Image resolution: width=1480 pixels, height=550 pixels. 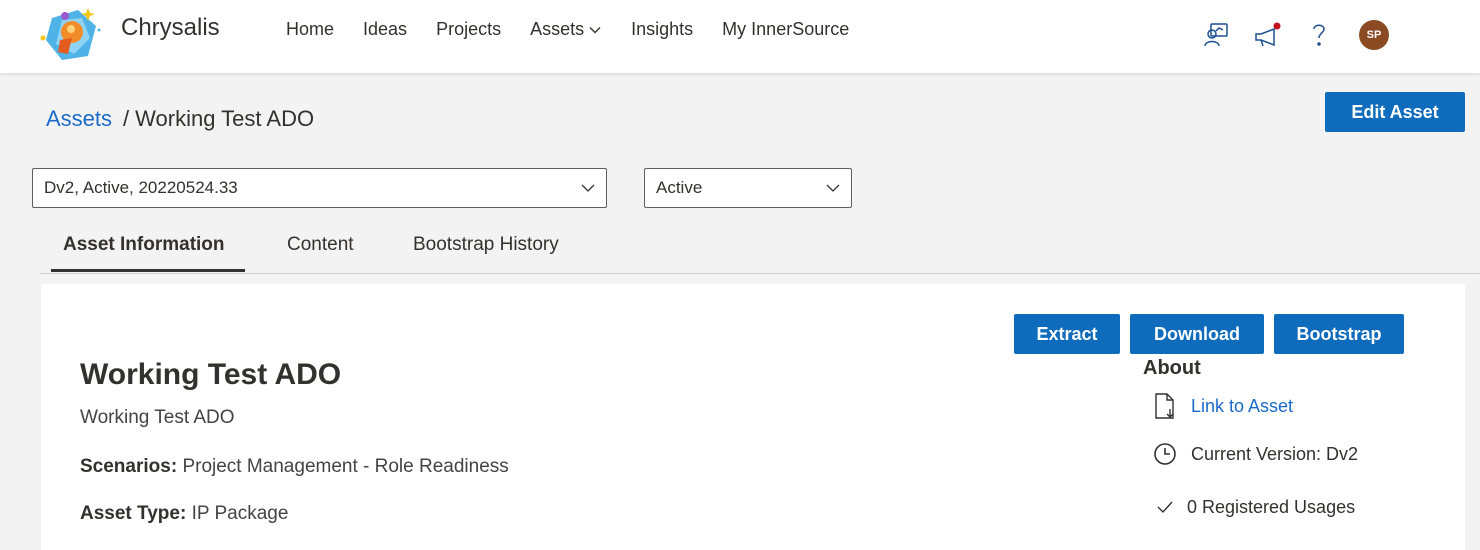 What do you see at coordinates (1339, 334) in the screenshot?
I see `bootstrap-button: Bootstrap` at bounding box center [1339, 334].